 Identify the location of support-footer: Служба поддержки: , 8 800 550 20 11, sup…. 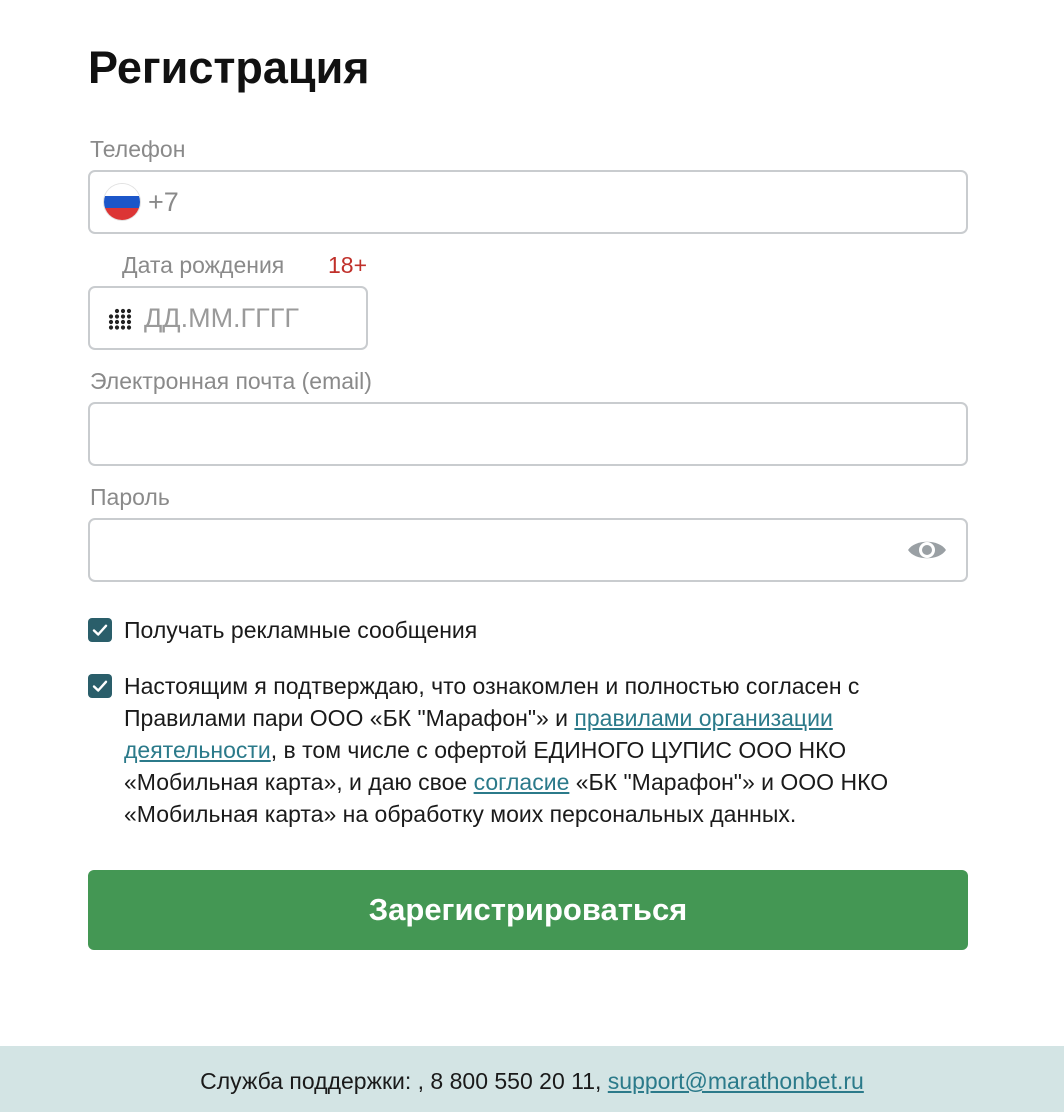
(532, 1079).